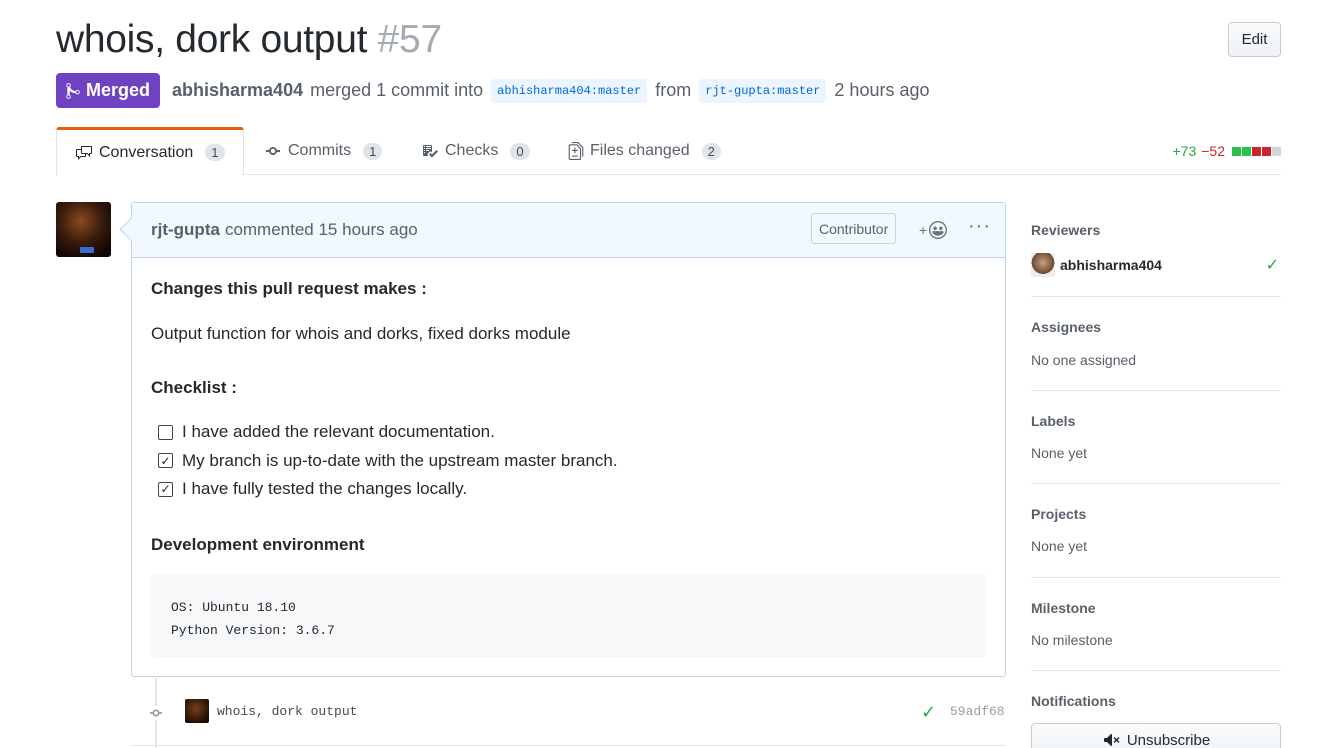 The image size is (1323, 748). What do you see at coordinates (194, 387) in the screenshot?
I see `checklist-heading: Checklist :` at bounding box center [194, 387].